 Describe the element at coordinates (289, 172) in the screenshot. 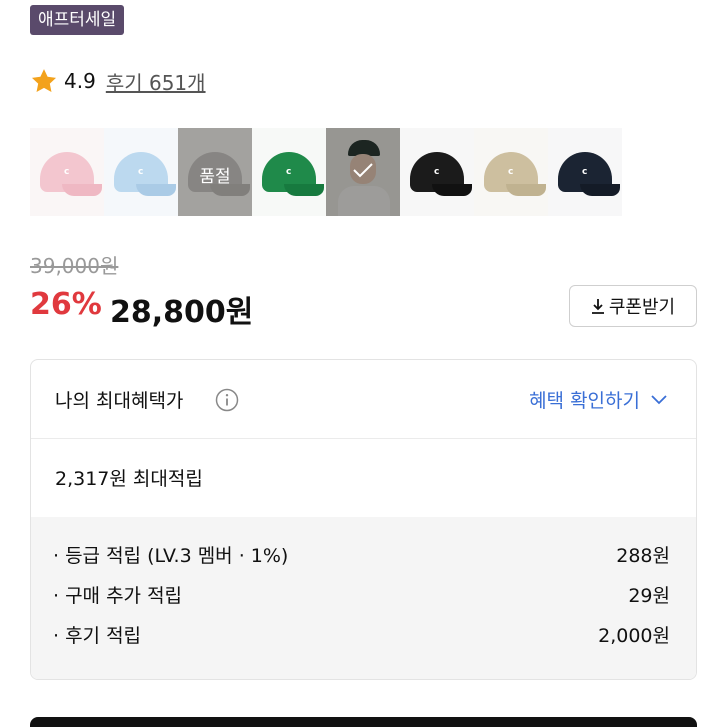

I see `color-option-green: c` at that location.